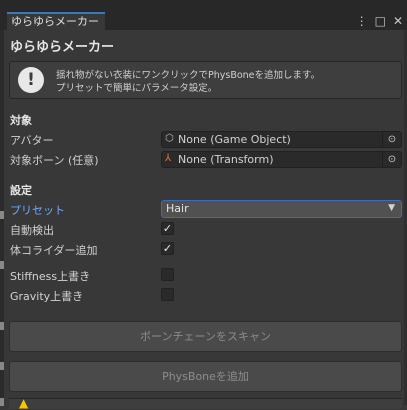 This screenshot has width=407, height=410. Describe the element at coordinates (47, 296) in the screenshot. I see `gravity-override-label: Gravity上書き` at that location.